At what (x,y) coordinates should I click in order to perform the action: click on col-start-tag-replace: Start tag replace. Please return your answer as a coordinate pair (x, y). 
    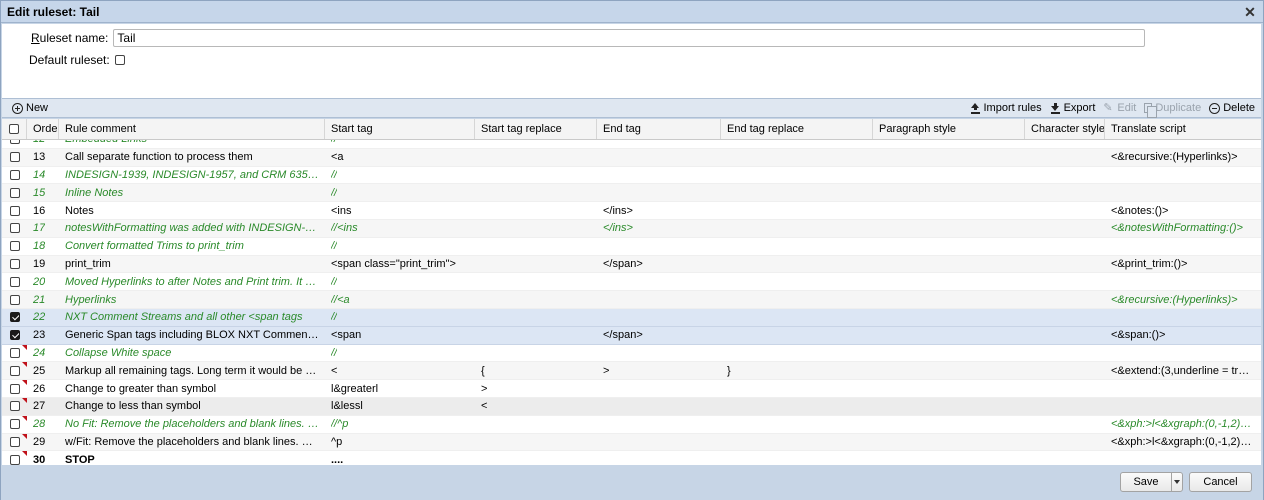
    Looking at the image, I should click on (536, 129).